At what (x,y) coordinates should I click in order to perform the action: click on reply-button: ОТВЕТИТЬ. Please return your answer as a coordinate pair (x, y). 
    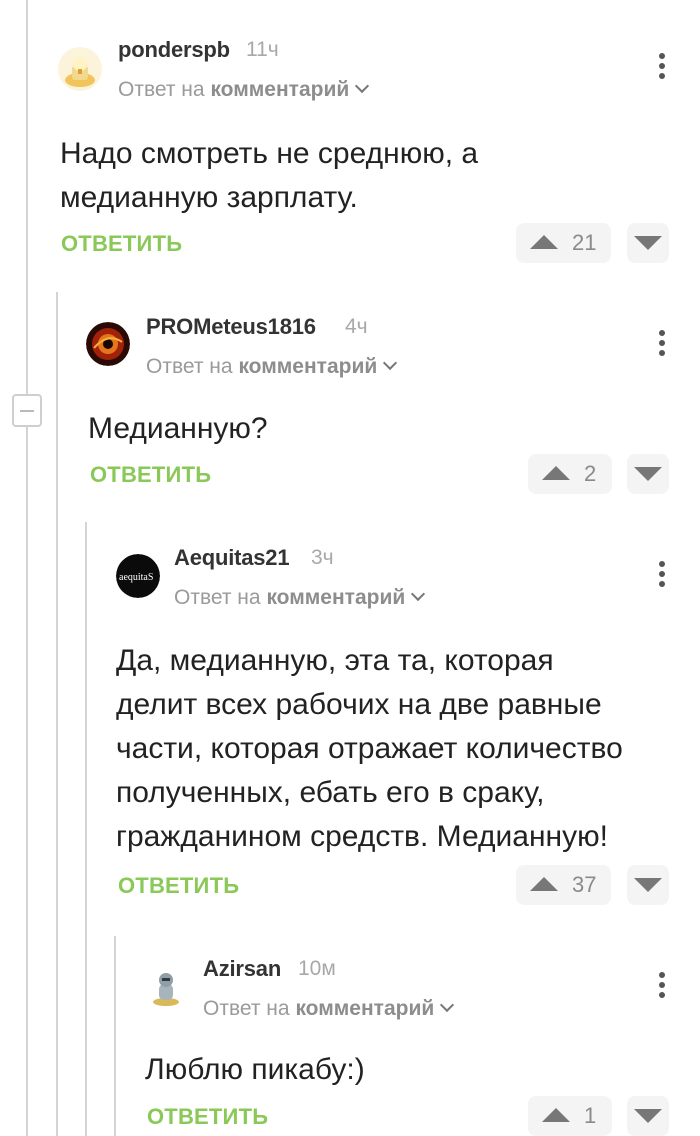
    Looking at the image, I should click on (207, 1117).